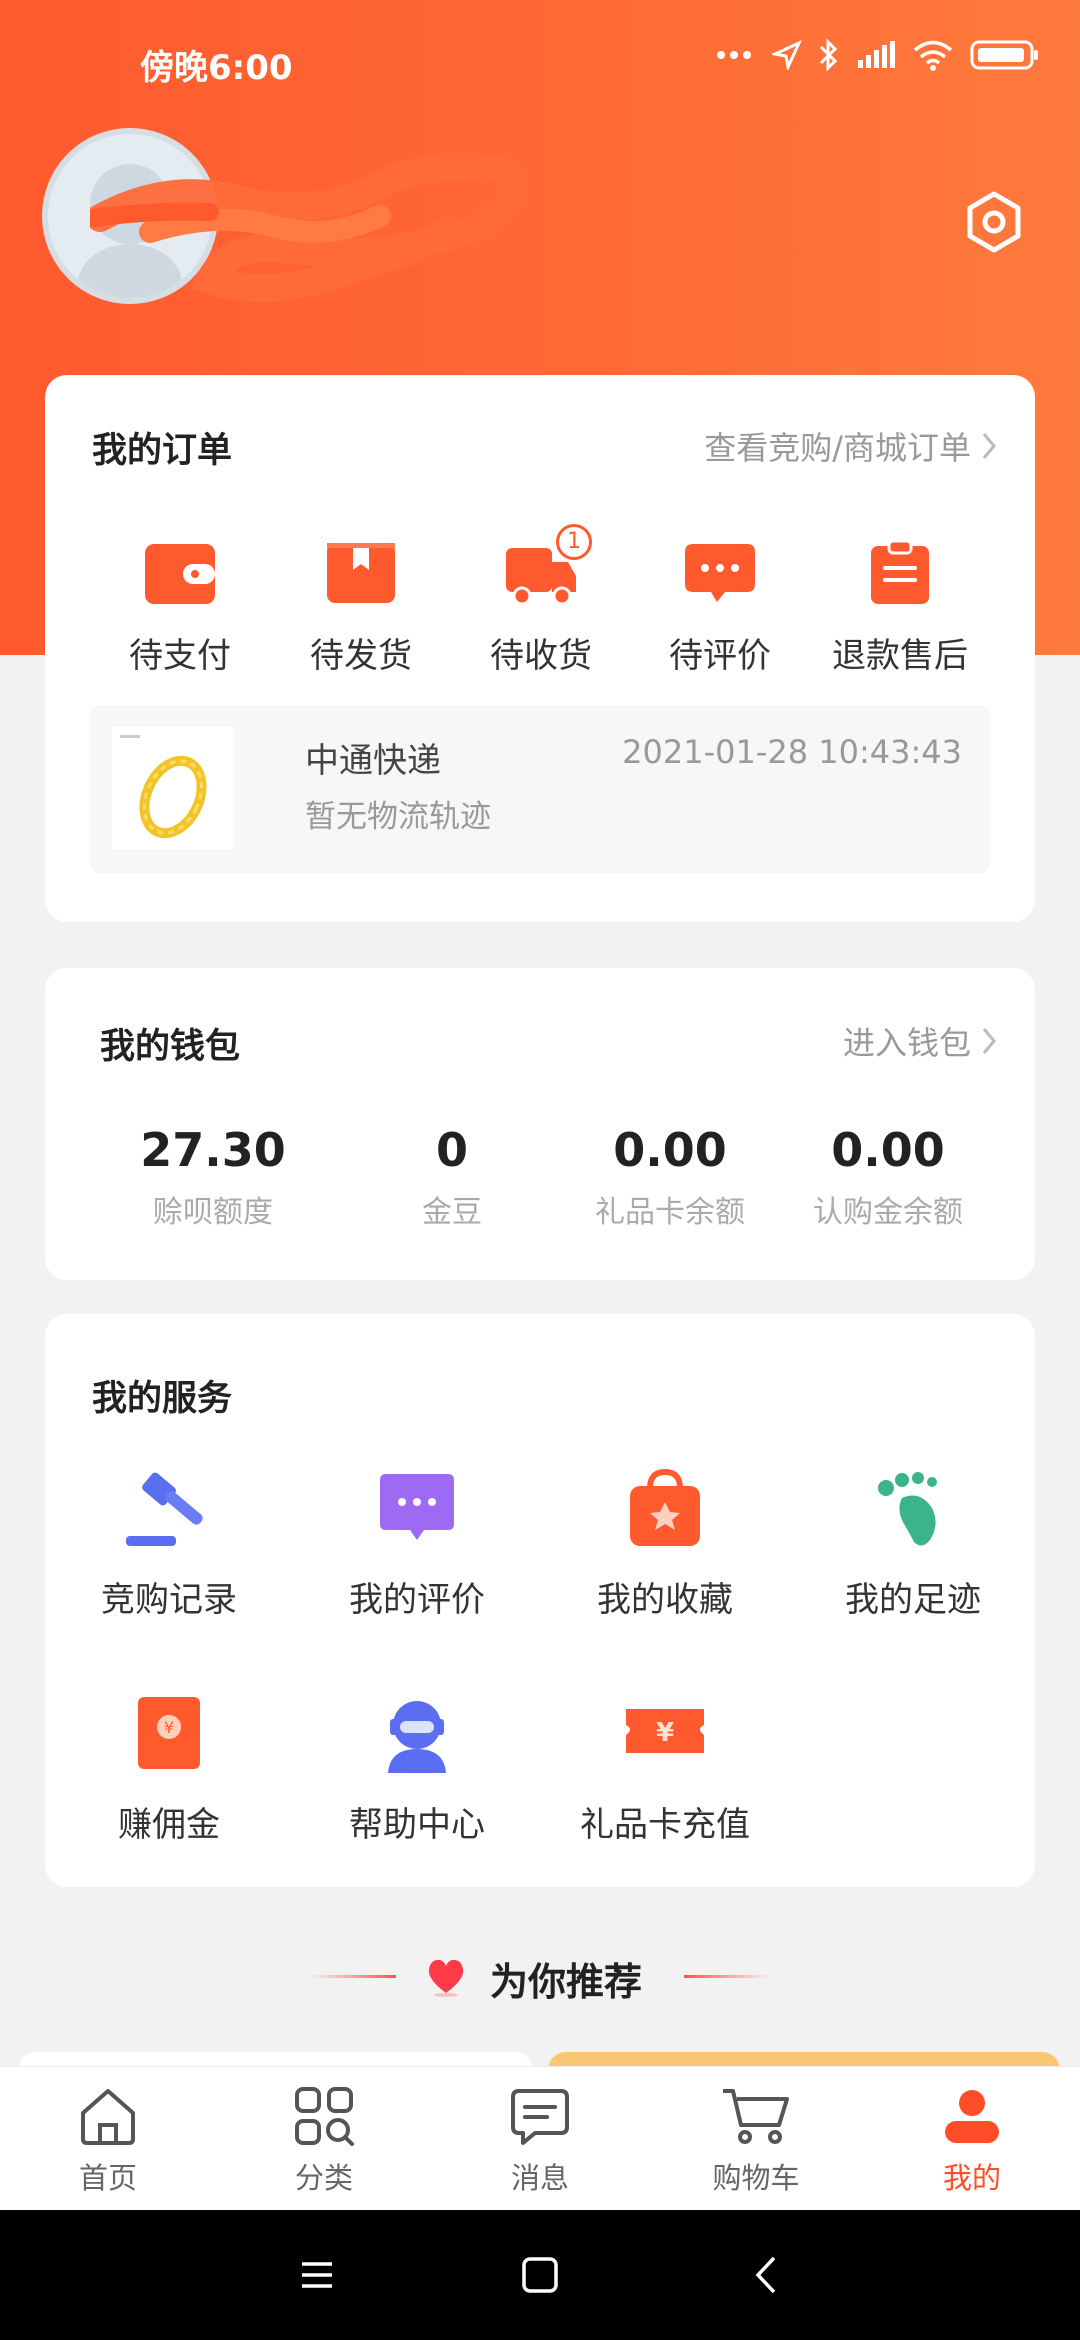 The height and width of the screenshot is (2340, 1080). What do you see at coordinates (971, 2178) in the screenshot?
I see `tab-label: 我的` at bounding box center [971, 2178].